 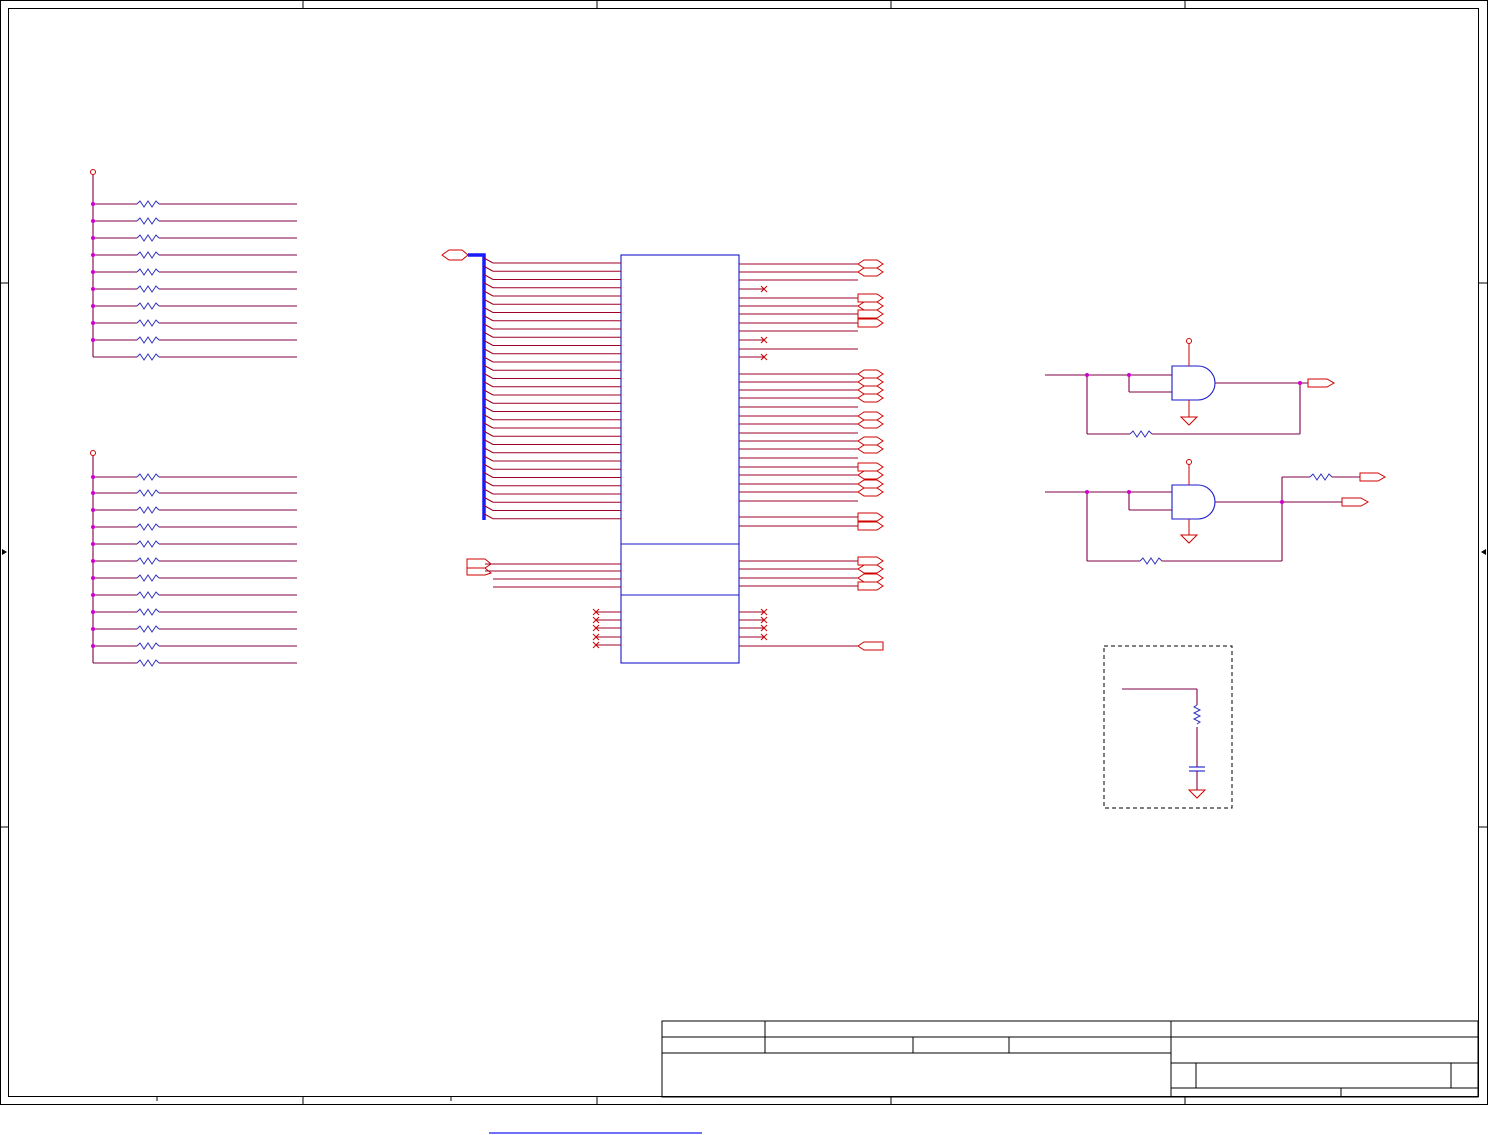 I want to click on title-block, so click(x=1070, y=1059).